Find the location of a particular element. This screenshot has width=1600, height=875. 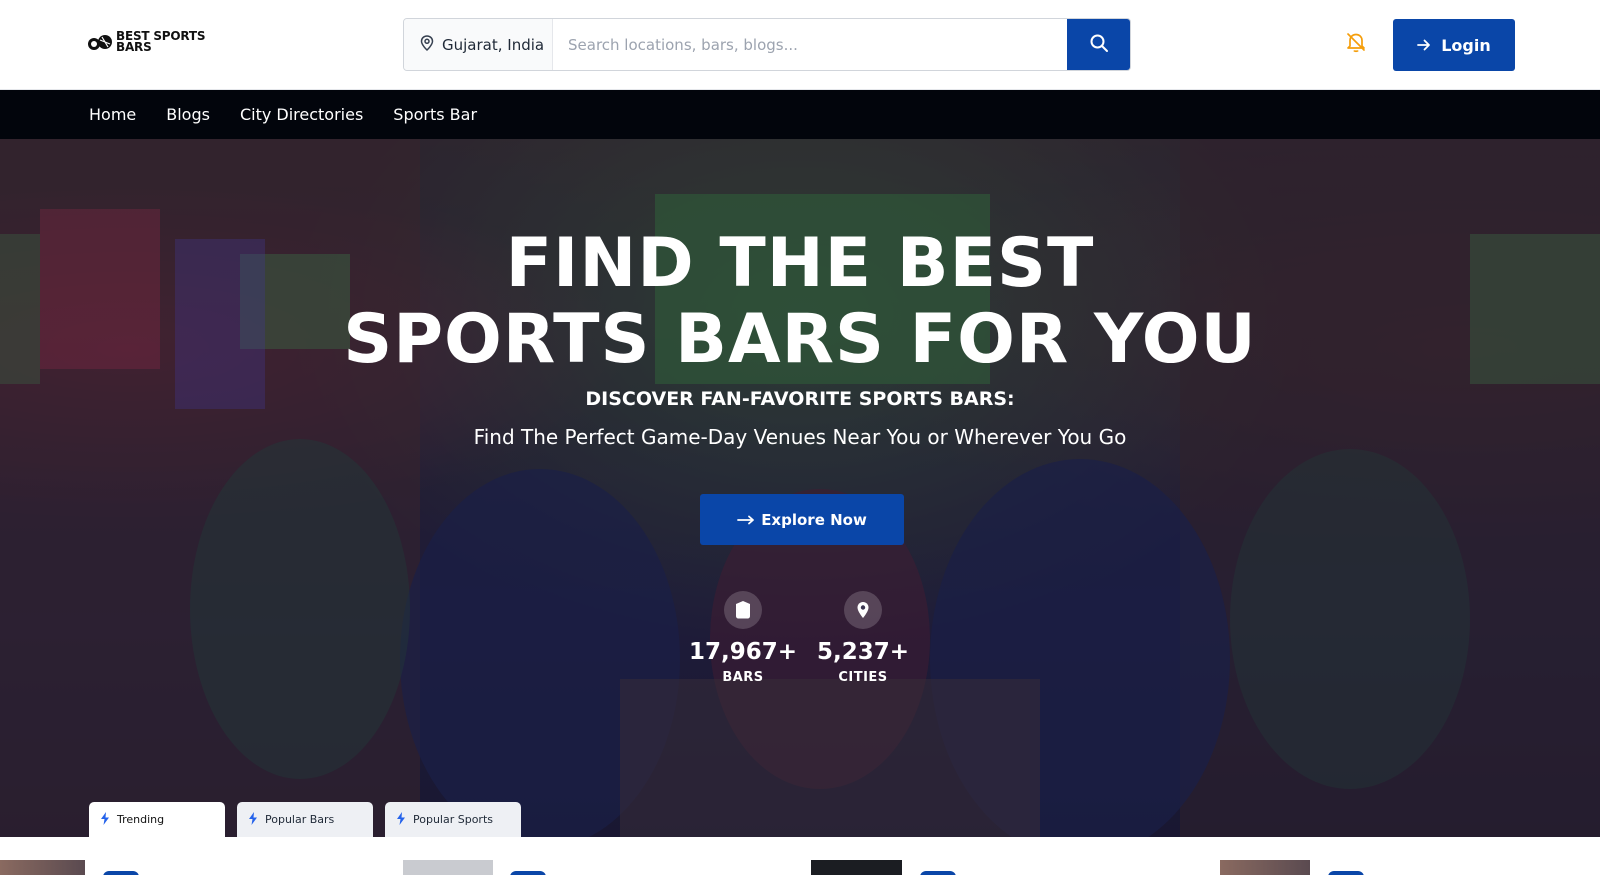

site-logo: BEST SPORTS BARS is located at coordinates (150, 41).